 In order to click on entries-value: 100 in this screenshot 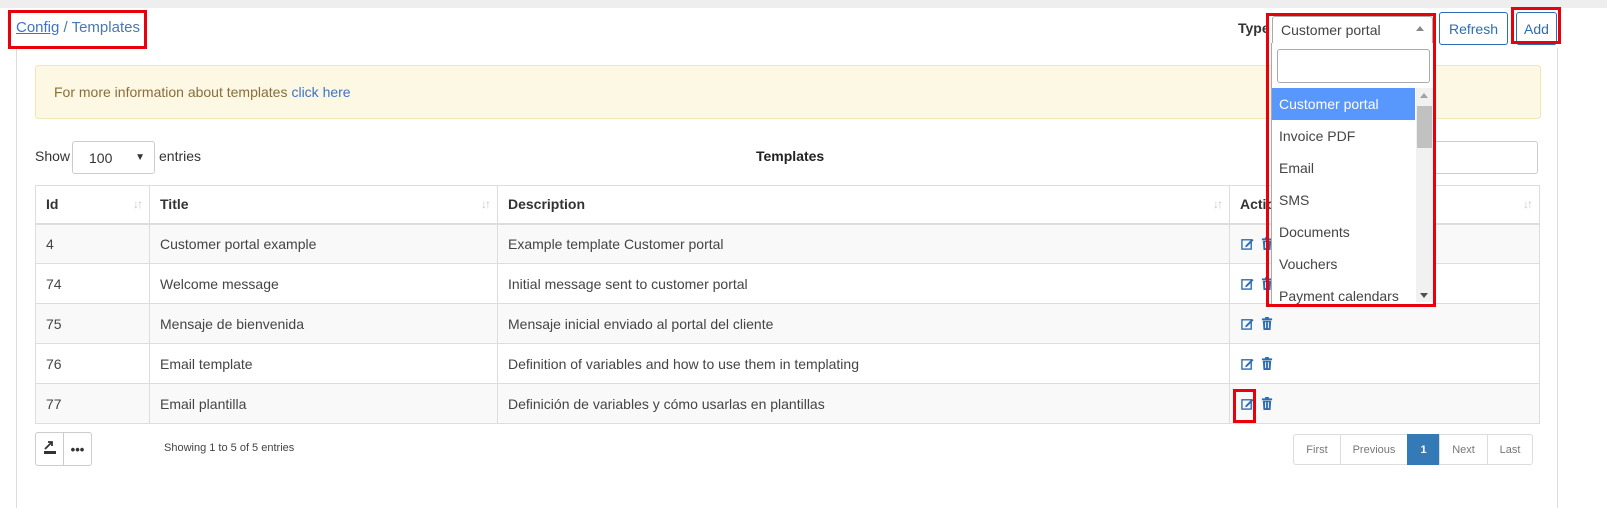, I will do `click(101, 157)`.